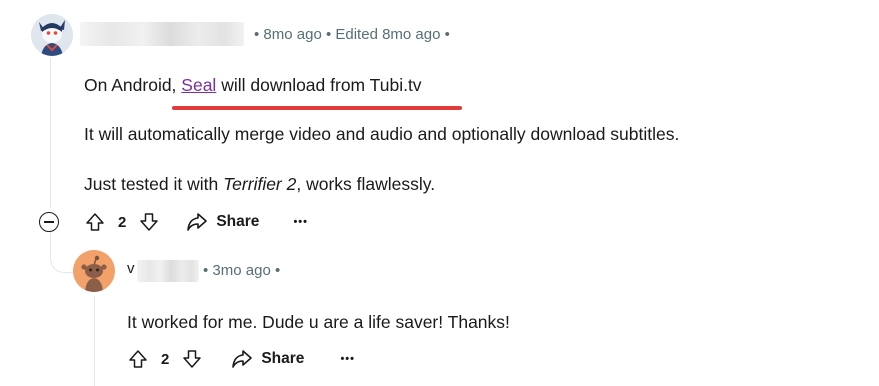  I want to click on reply-username-initial: v, so click(131, 268).